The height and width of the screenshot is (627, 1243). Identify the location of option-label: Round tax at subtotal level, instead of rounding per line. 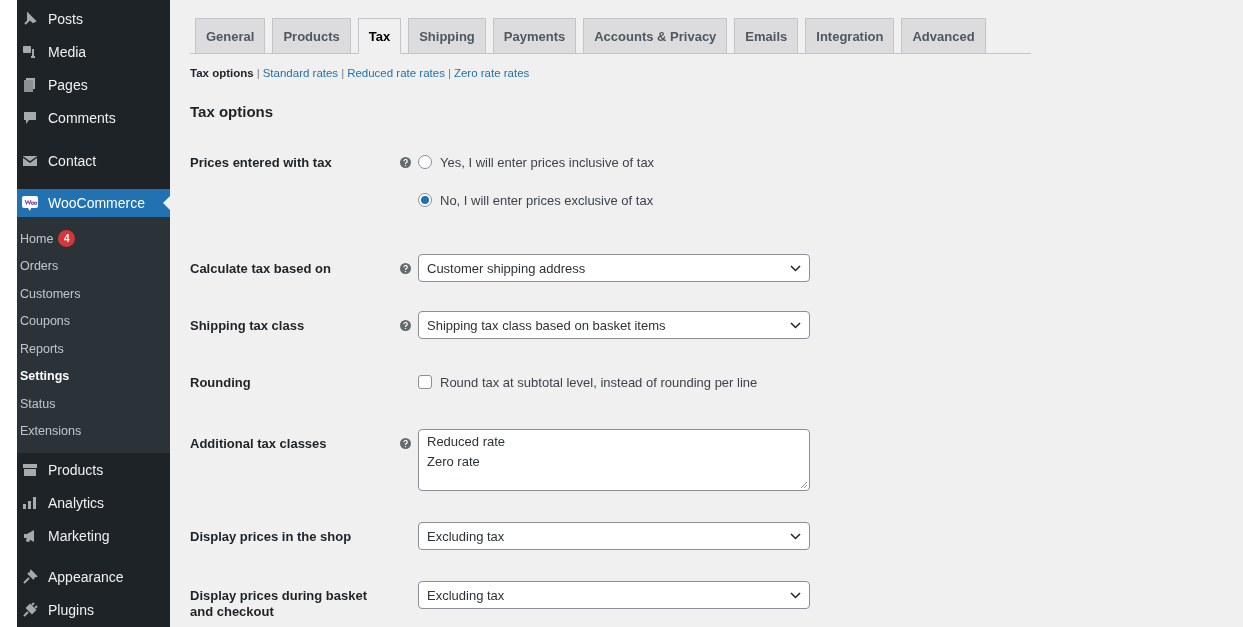
(599, 382).